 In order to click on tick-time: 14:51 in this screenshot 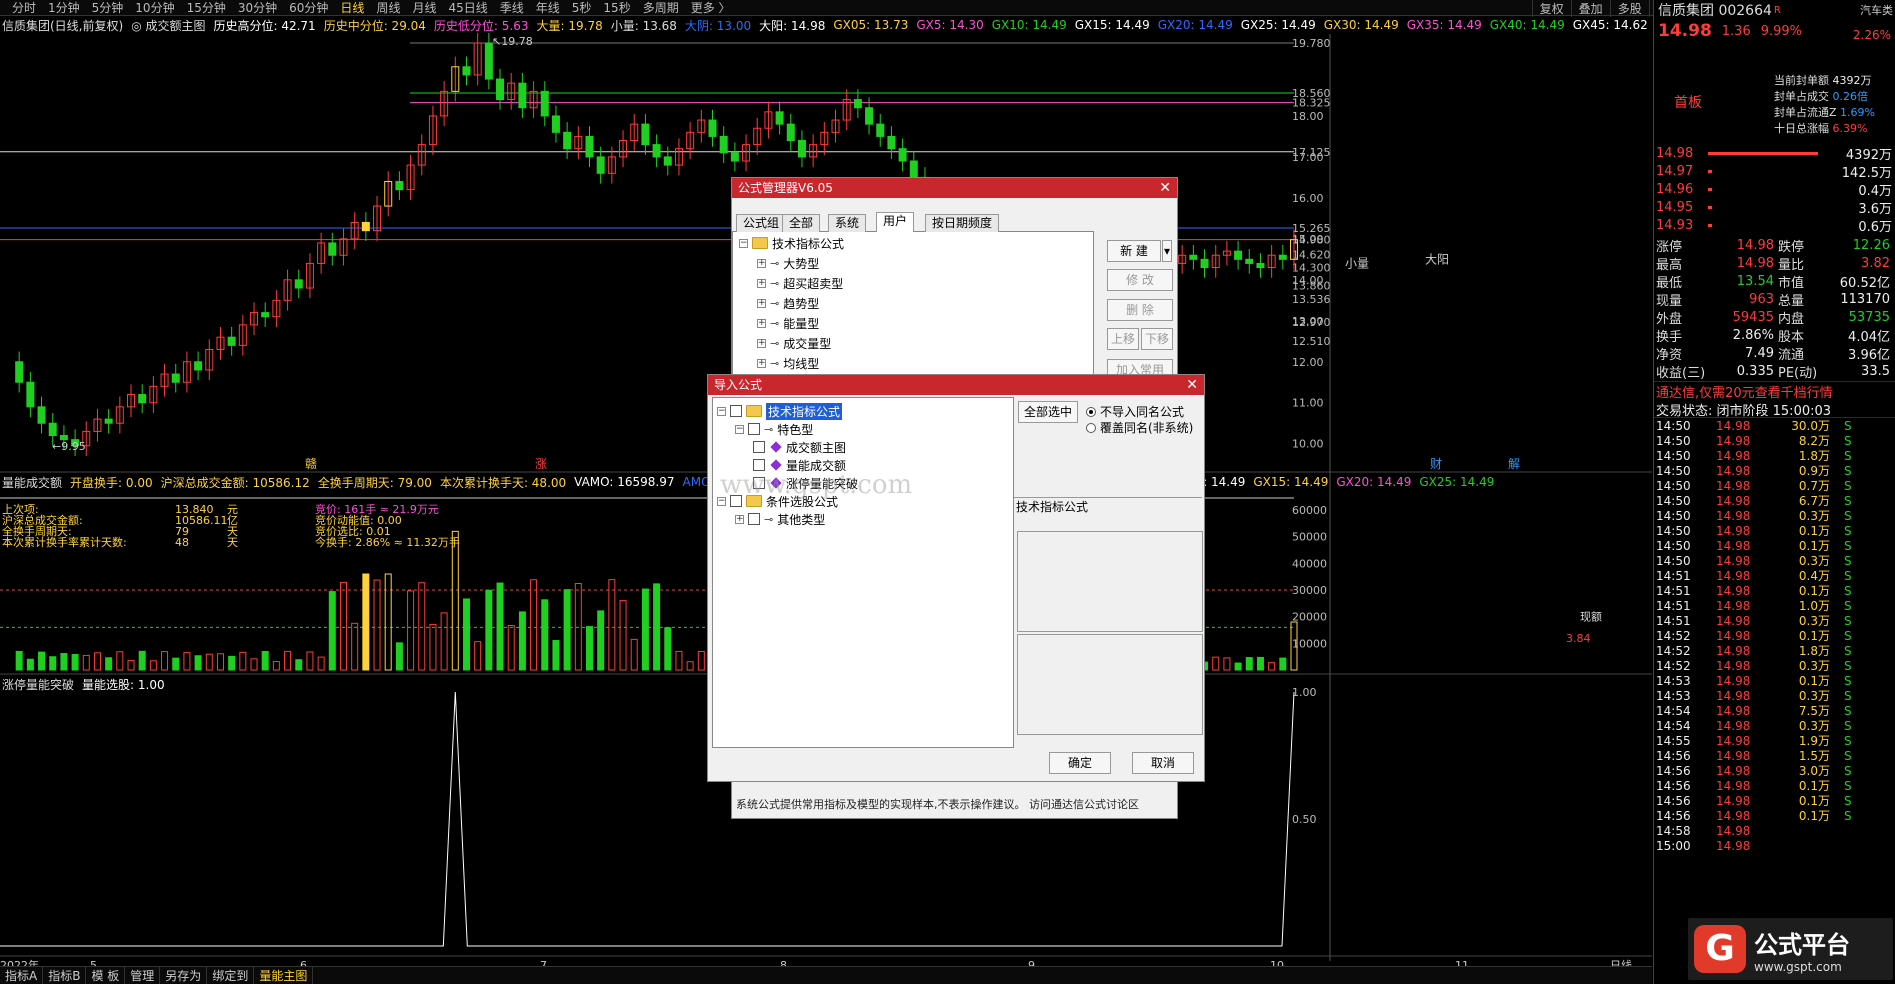, I will do `click(1673, 605)`.